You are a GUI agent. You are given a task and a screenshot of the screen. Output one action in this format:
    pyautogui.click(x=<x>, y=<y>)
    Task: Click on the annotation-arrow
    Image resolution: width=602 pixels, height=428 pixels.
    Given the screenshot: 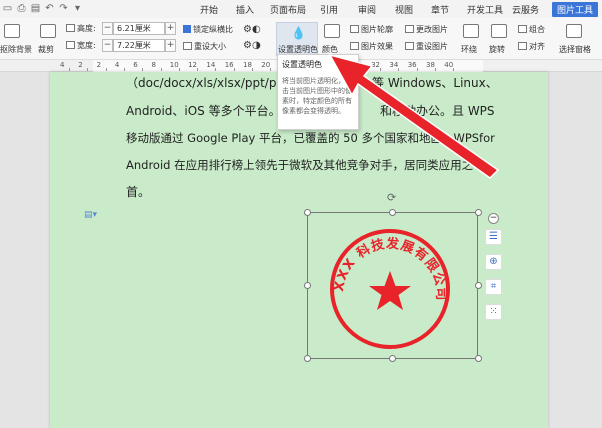 What is the action you would take?
    pyautogui.click(x=414, y=116)
    